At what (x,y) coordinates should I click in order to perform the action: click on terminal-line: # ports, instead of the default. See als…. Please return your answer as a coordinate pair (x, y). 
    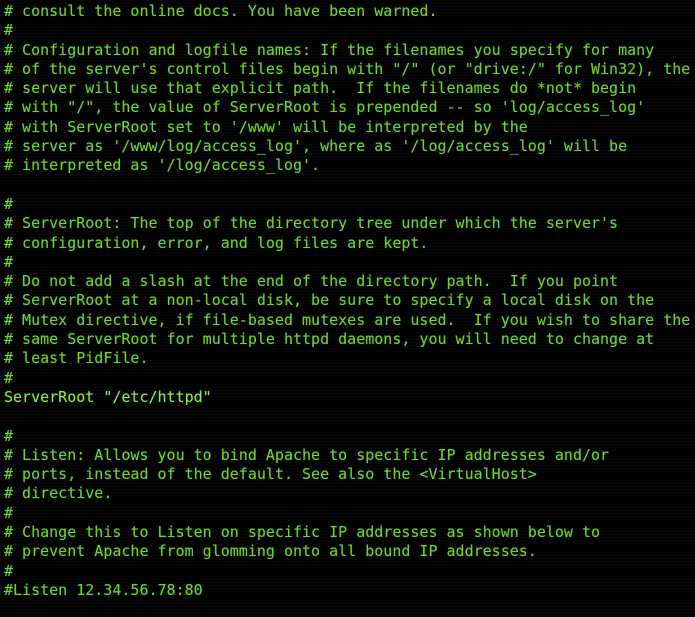
    Looking at the image, I should click on (270, 474).